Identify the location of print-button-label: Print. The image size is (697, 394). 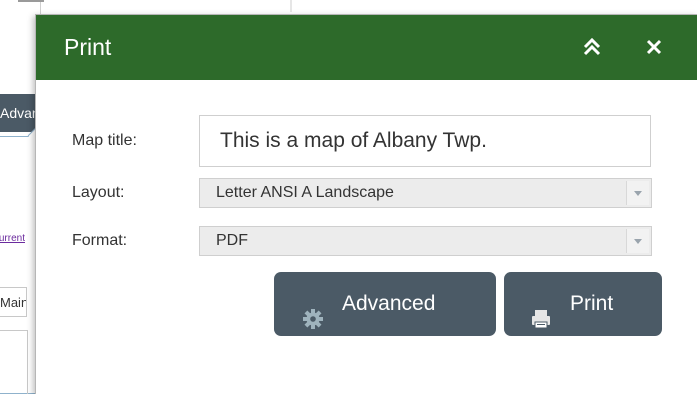
(592, 303).